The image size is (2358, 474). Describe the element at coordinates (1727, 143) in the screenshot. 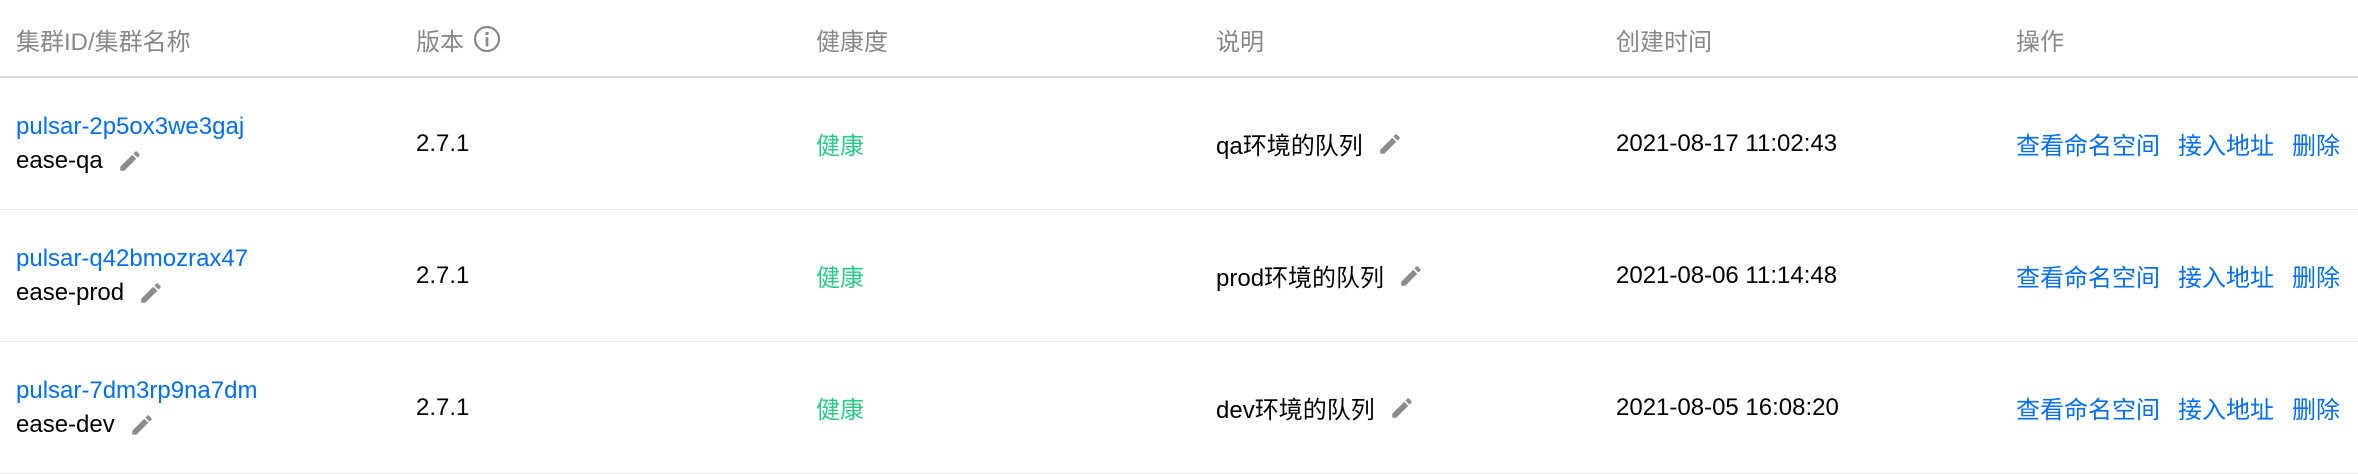

I see `created-time-cell: 2021-08-17 11:02:43` at that location.